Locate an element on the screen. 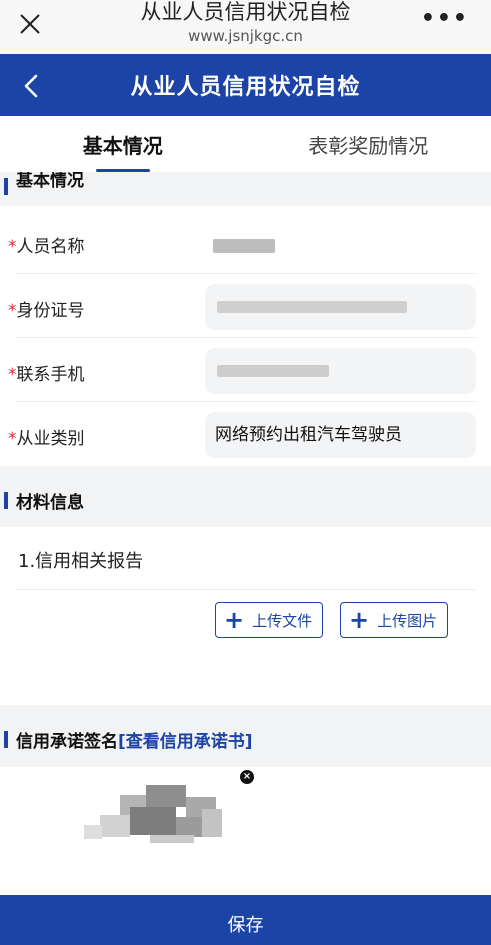 This screenshot has width=491, height=945. upload-image-label: 上传图片 is located at coordinates (407, 620).